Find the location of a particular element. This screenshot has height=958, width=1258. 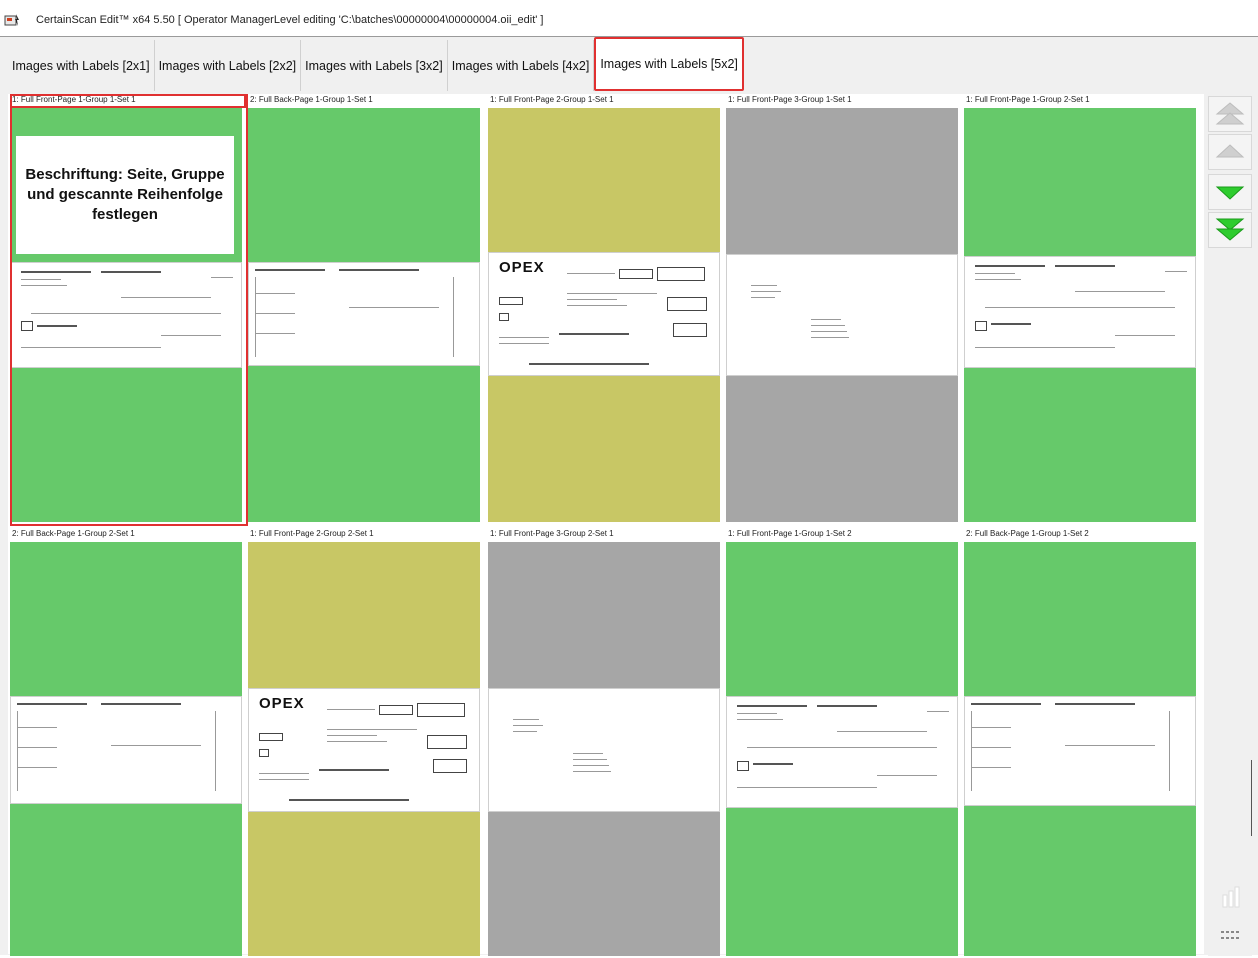

bars-icon is located at coordinates (1231, 897).